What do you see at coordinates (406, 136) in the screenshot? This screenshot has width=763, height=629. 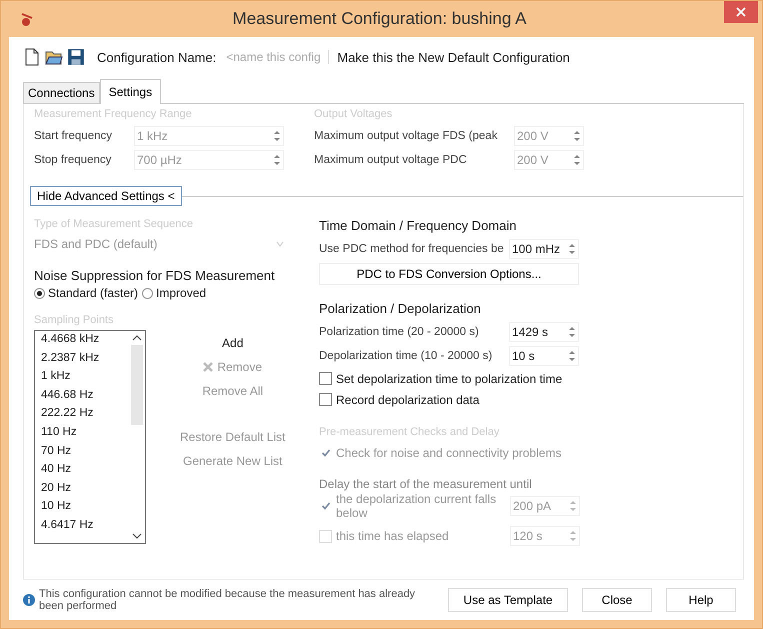 I see `field-label: Maximum output voltage FDS (peak` at bounding box center [406, 136].